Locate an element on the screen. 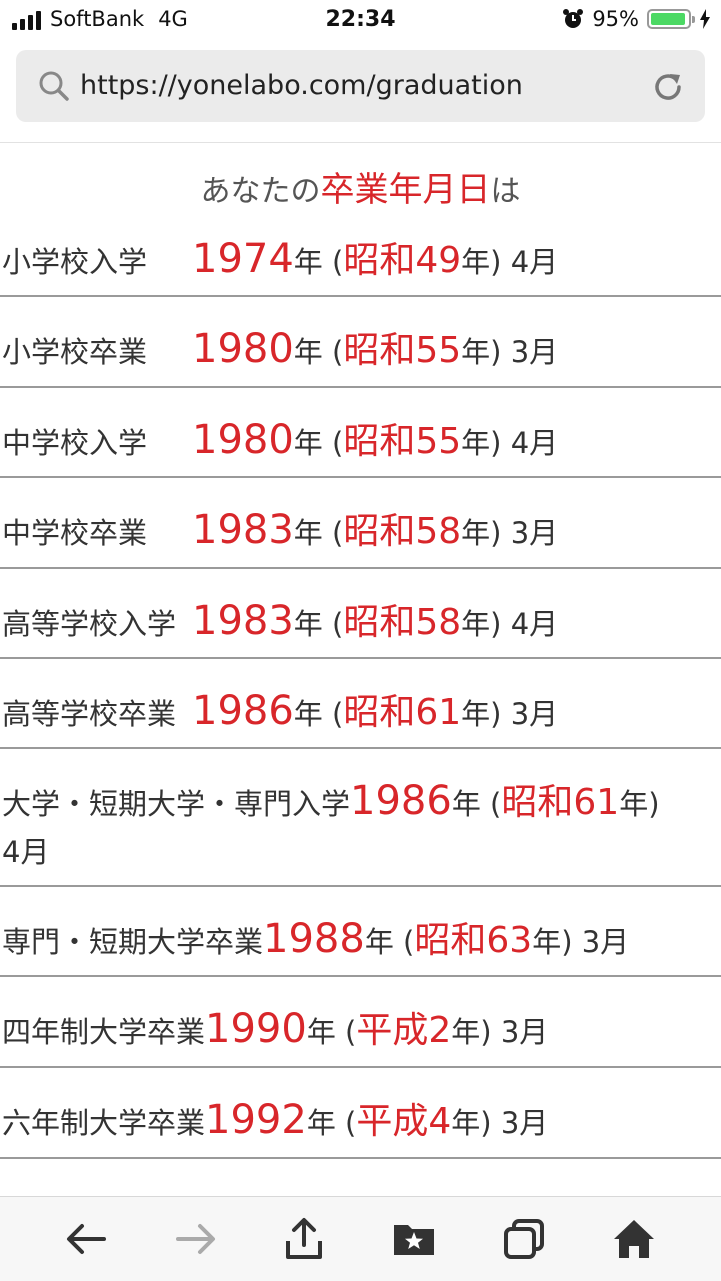 This screenshot has height=1281, width=721. row-label: 中学校入学 is located at coordinates (75, 443).